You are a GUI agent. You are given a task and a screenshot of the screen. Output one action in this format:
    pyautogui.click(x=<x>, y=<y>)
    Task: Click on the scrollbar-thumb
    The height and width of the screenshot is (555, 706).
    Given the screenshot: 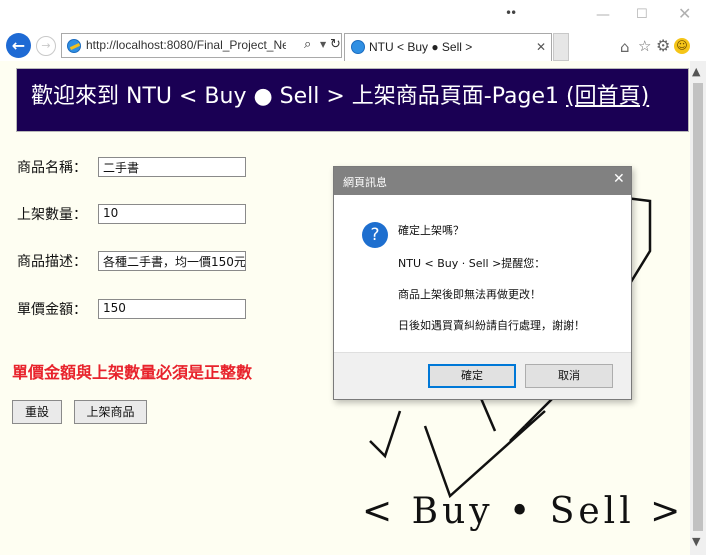 What is the action you would take?
    pyautogui.click(x=698, y=307)
    